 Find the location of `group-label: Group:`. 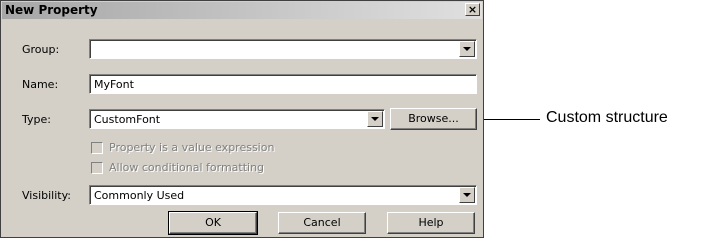

group-label: Group: is located at coordinates (41, 49).